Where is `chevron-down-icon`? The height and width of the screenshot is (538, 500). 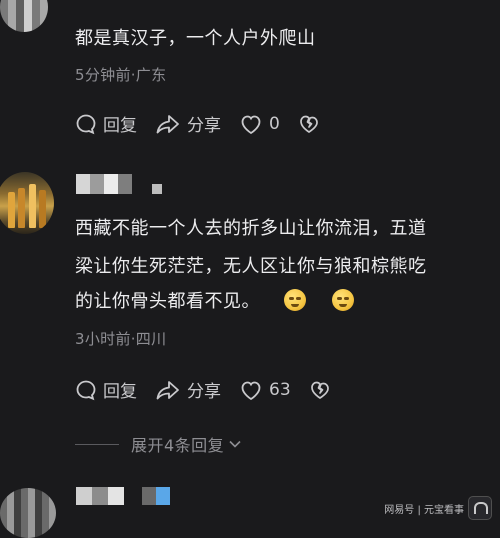 chevron-down-icon is located at coordinates (235, 444).